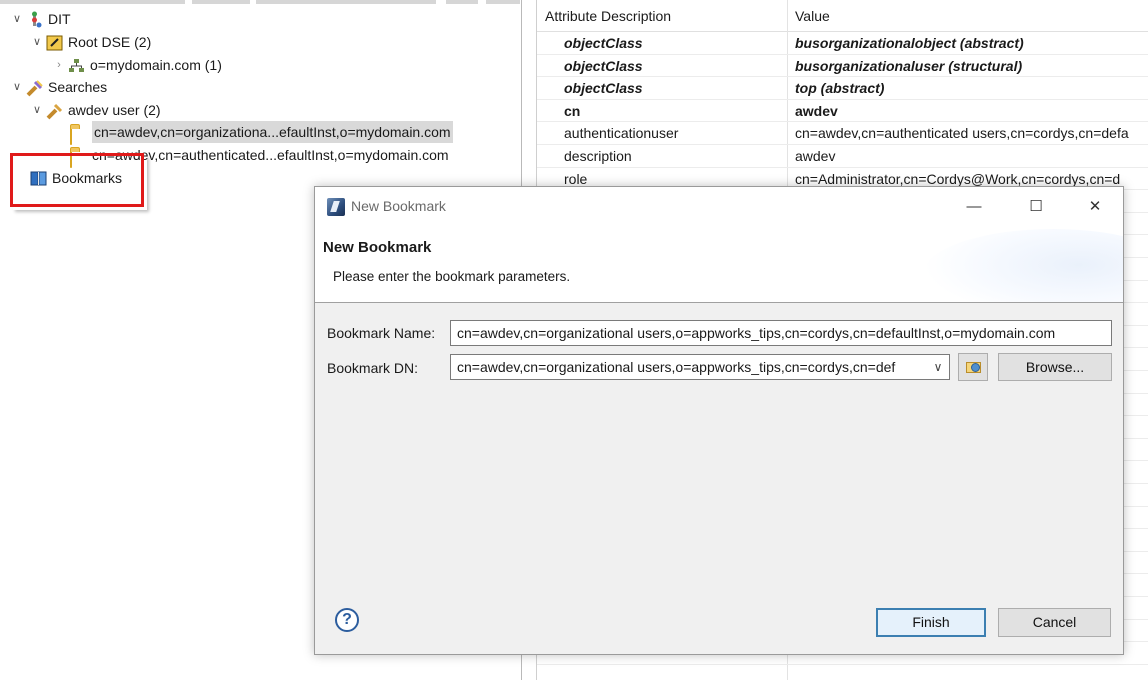 This screenshot has width=1148, height=680. Describe the element at coordinates (156, 65) in the screenshot. I see `tree-label: o=mydomain.com (1)` at that location.